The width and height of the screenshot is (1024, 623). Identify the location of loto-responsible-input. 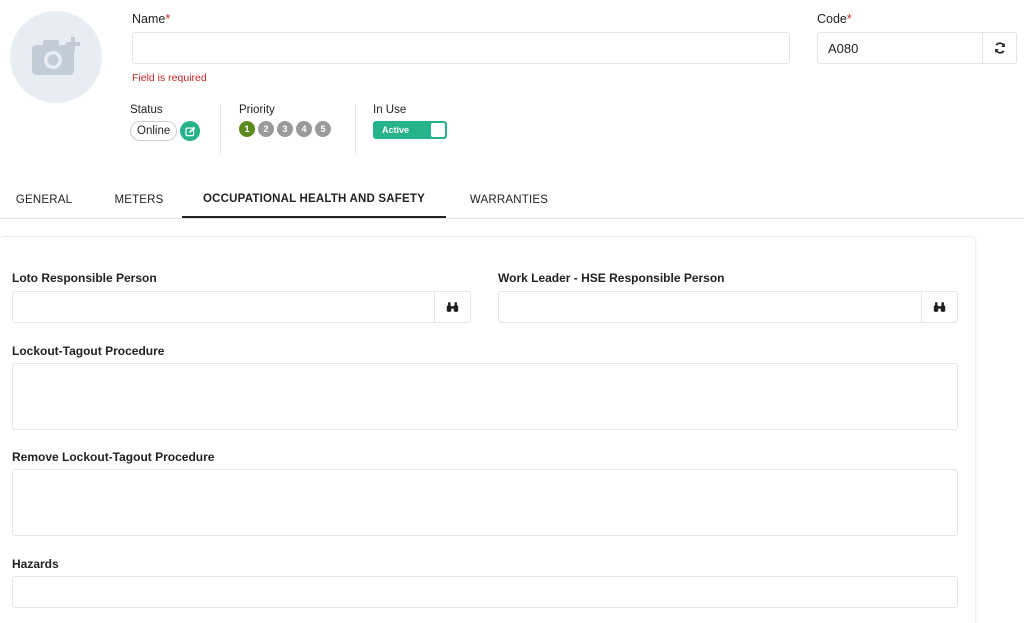
(223, 307).